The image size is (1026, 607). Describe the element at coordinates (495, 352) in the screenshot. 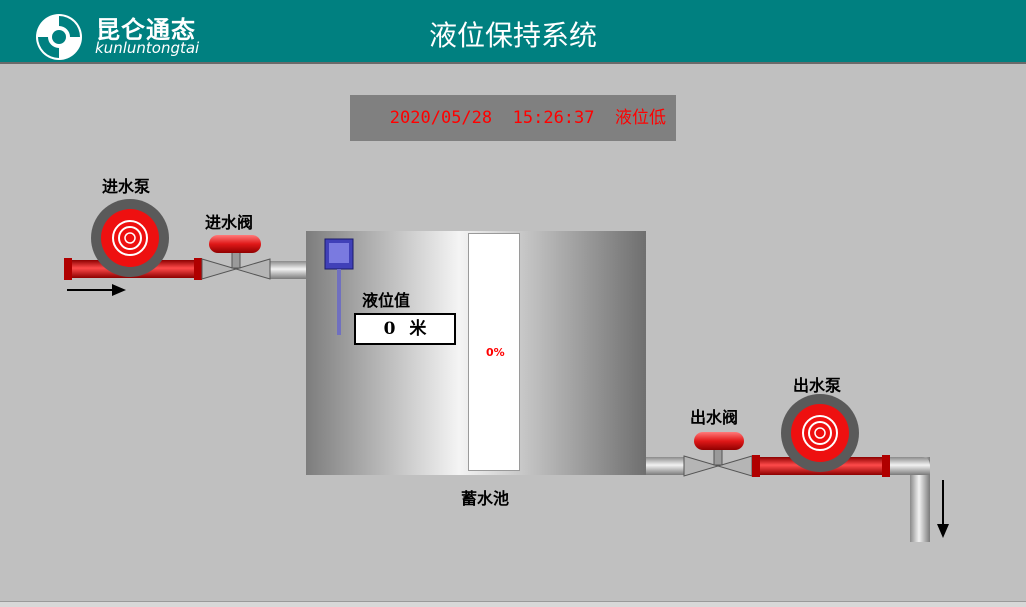

I see `level-percent: 0%` at that location.